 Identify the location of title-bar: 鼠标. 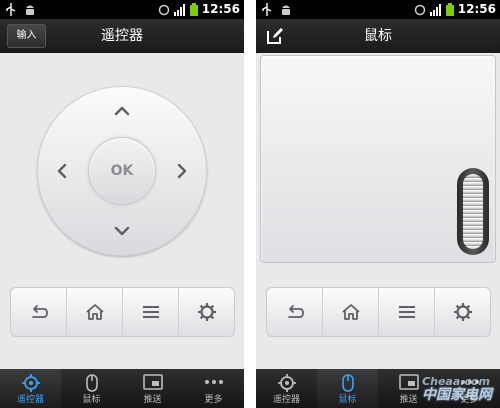
(378, 36).